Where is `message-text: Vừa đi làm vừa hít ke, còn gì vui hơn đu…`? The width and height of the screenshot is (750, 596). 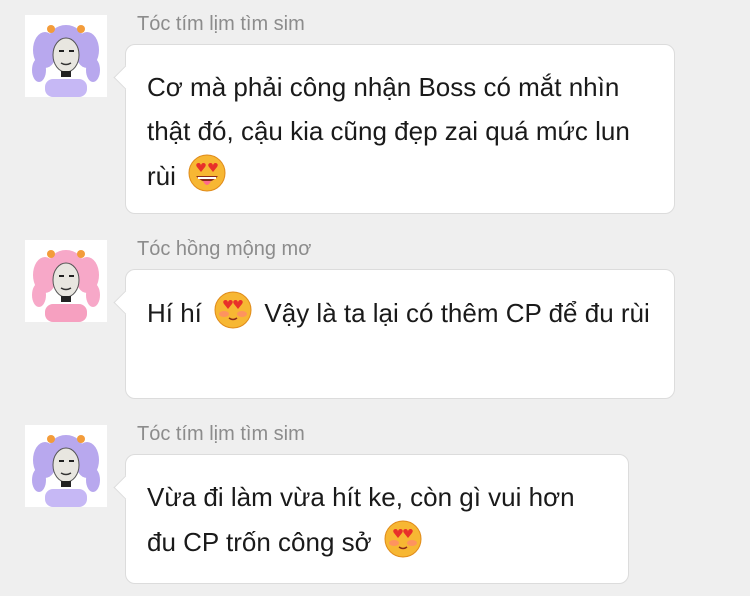 message-text: Vừa đi làm vừa hít ke, còn gì vui hơn đu… is located at coordinates (361, 519).